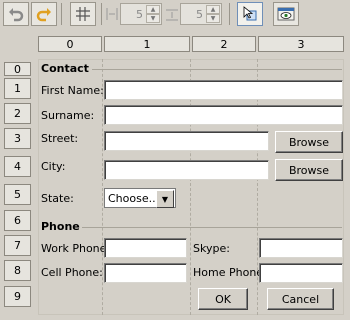  Describe the element at coordinates (145, 273) in the screenshot. I see `cell-phone-field` at that location.